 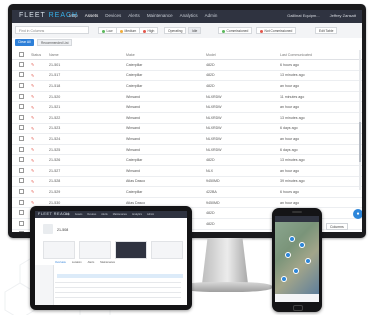 I want to click on table-row: ✎ 21-521 Winsand NLXRDW an hour ago, so click(x=187, y=107).